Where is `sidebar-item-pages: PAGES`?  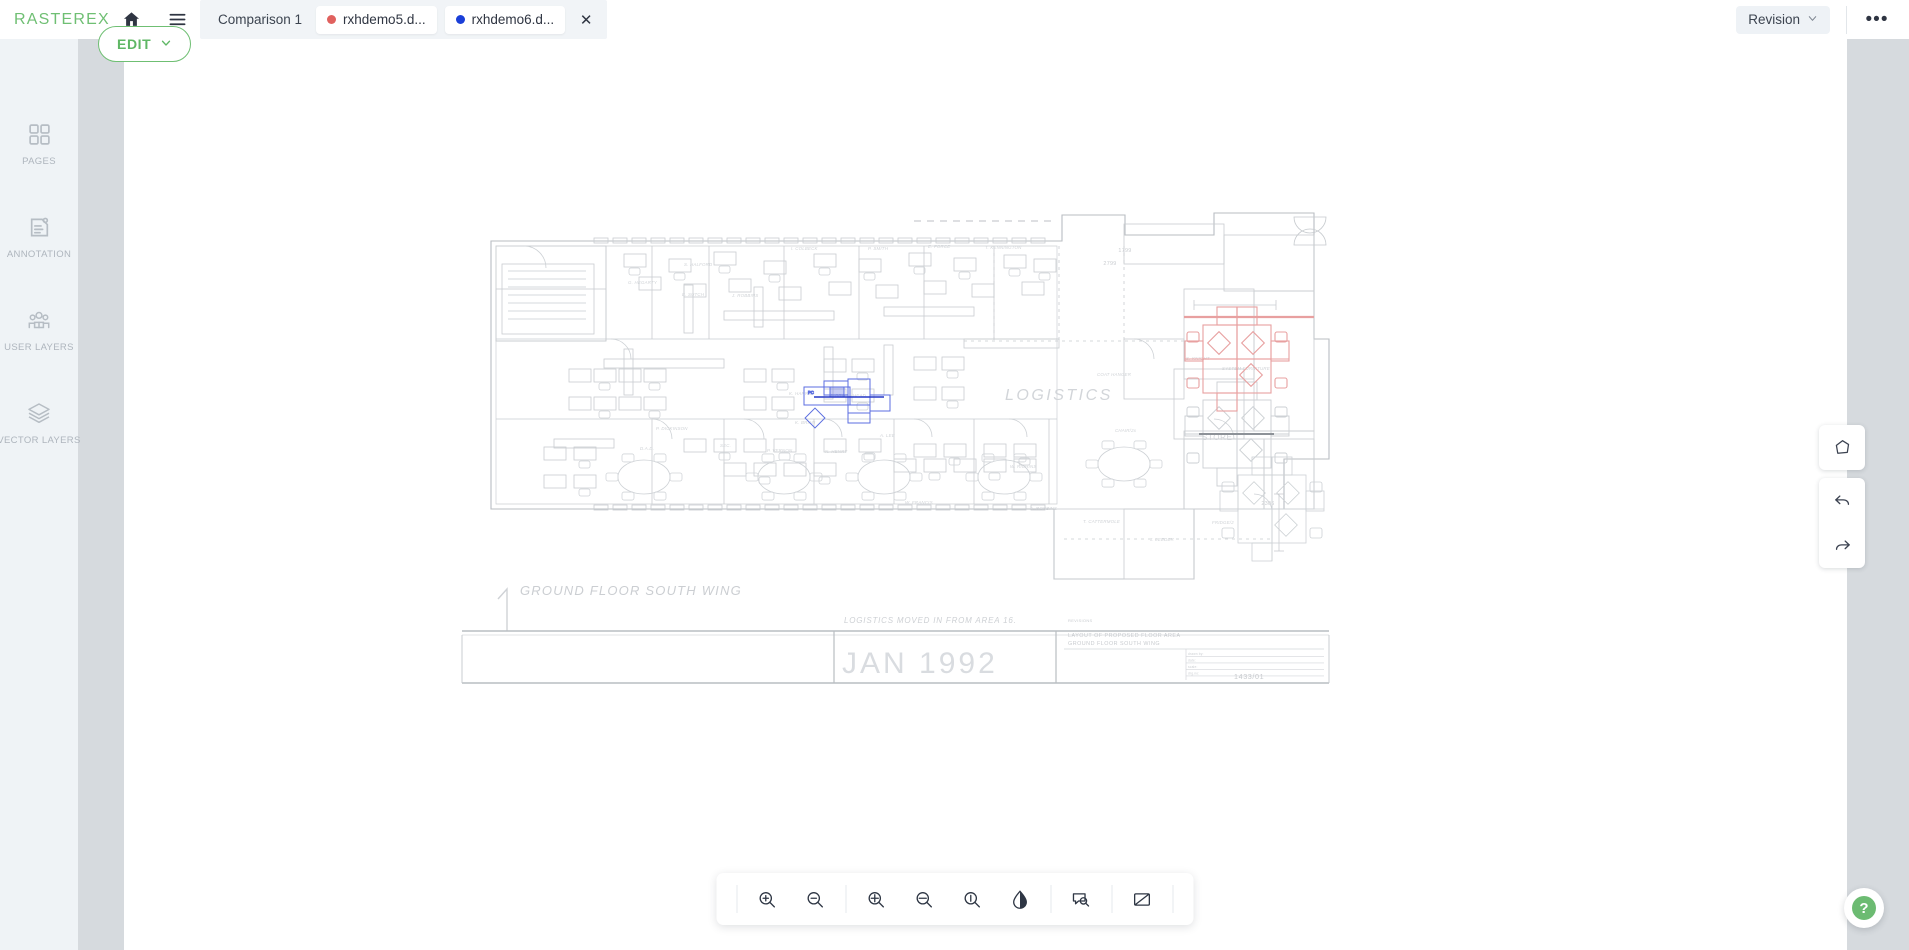 sidebar-item-pages: PAGES is located at coordinates (39, 143).